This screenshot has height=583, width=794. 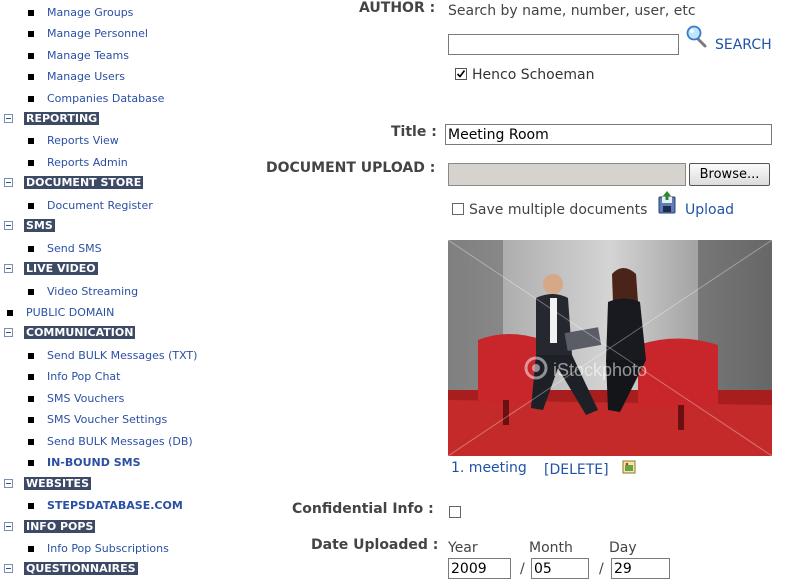 What do you see at coordinates (84, 182) in the screenshot?
I see `section-label: DOCUMENT STORE` at bounding box center [84, 182].